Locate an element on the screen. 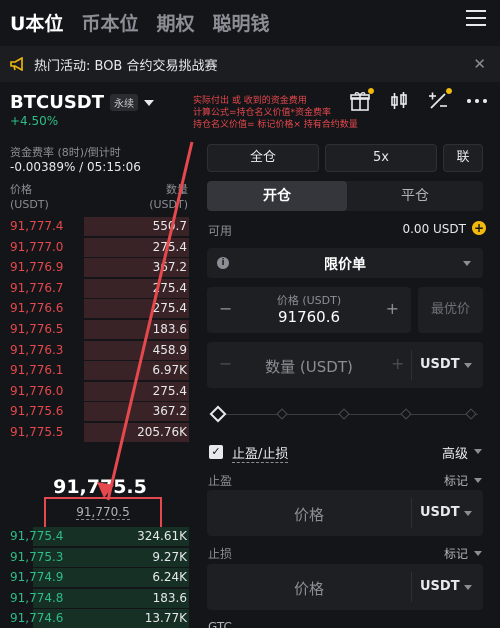 This screenshot has height=628, width=500. orderbook-quantity: 9.27K is located at coordinates (169, 556).